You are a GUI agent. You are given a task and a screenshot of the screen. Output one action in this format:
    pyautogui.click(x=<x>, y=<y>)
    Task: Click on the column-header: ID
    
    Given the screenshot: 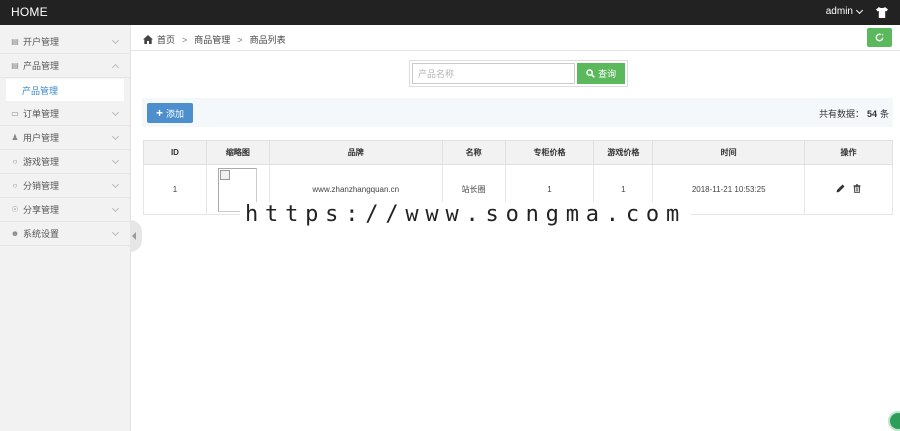 What is the action you would take?
    pyautogui.click(x=175, y=152)
    